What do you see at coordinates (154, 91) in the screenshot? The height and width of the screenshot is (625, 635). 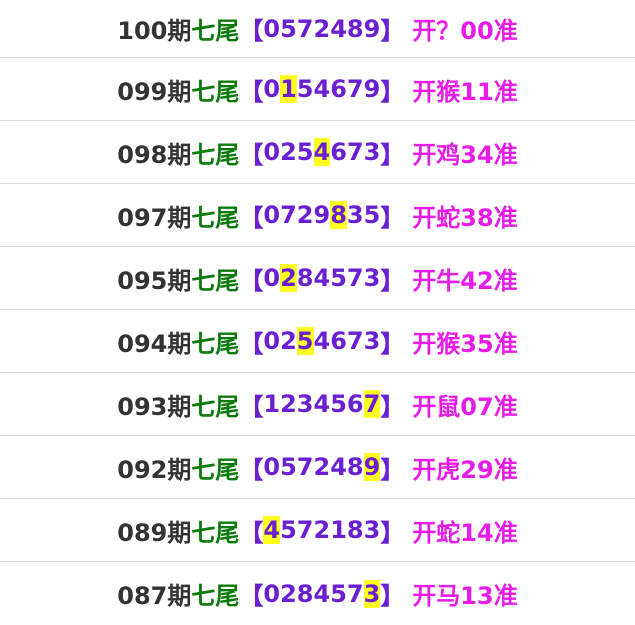 I see `issue-number: 099期` at bounding box center [154, 91].